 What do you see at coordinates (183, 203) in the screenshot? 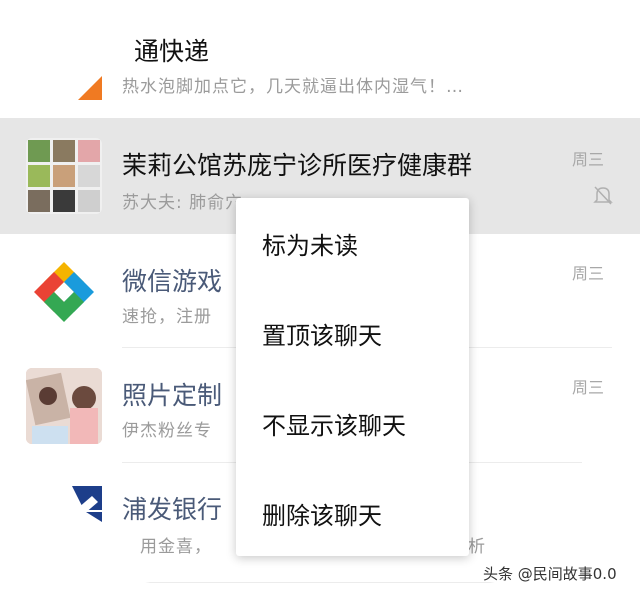
I see `chat-preview: 苏大夫: 肺俞穴` at bounding box center [183, 203].